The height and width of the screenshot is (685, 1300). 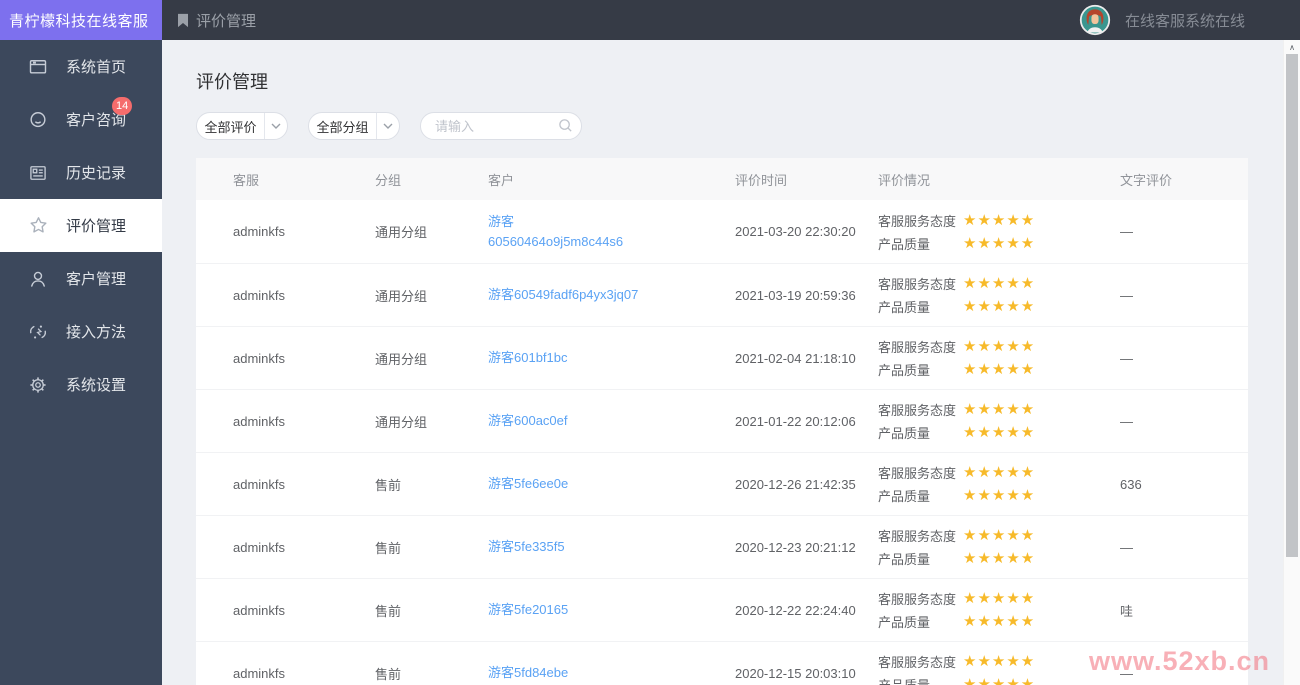 I want to click on scrollbar-thumb, so click(x=1292, y=305).